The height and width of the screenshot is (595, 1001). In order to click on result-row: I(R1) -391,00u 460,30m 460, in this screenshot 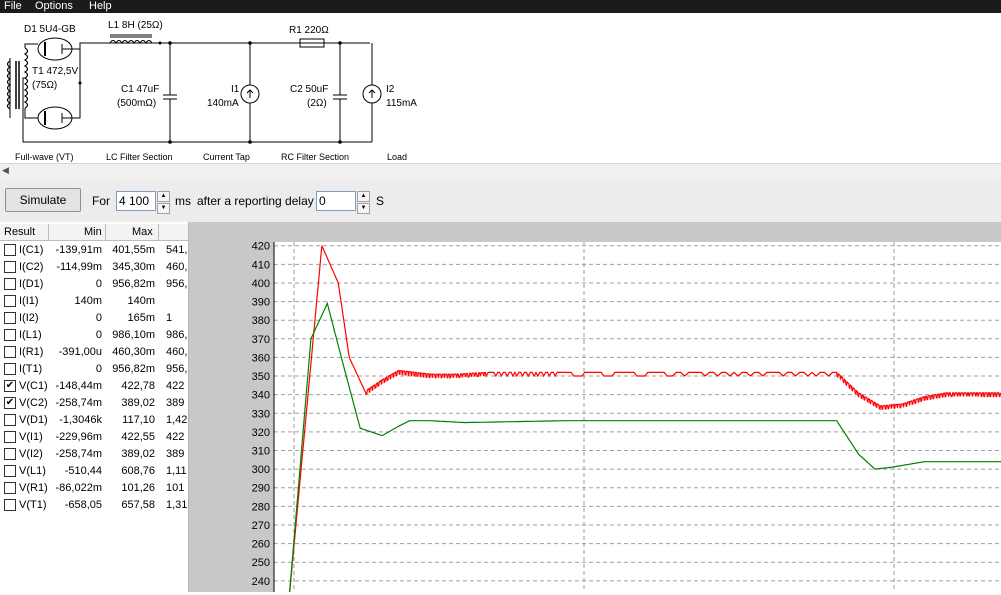, I will do `click(94, 352)`.